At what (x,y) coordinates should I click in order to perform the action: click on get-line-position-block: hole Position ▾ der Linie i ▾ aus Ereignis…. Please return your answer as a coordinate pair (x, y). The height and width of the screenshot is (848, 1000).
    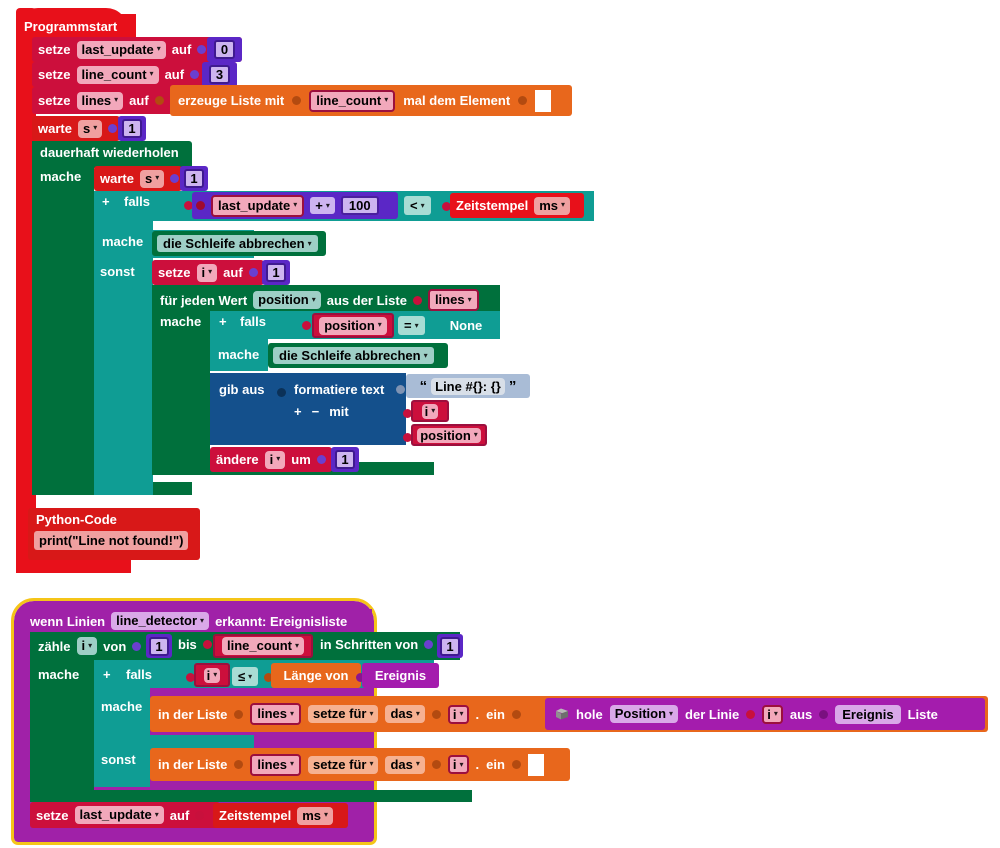
    Looking at the image, I should click on (765, 714).